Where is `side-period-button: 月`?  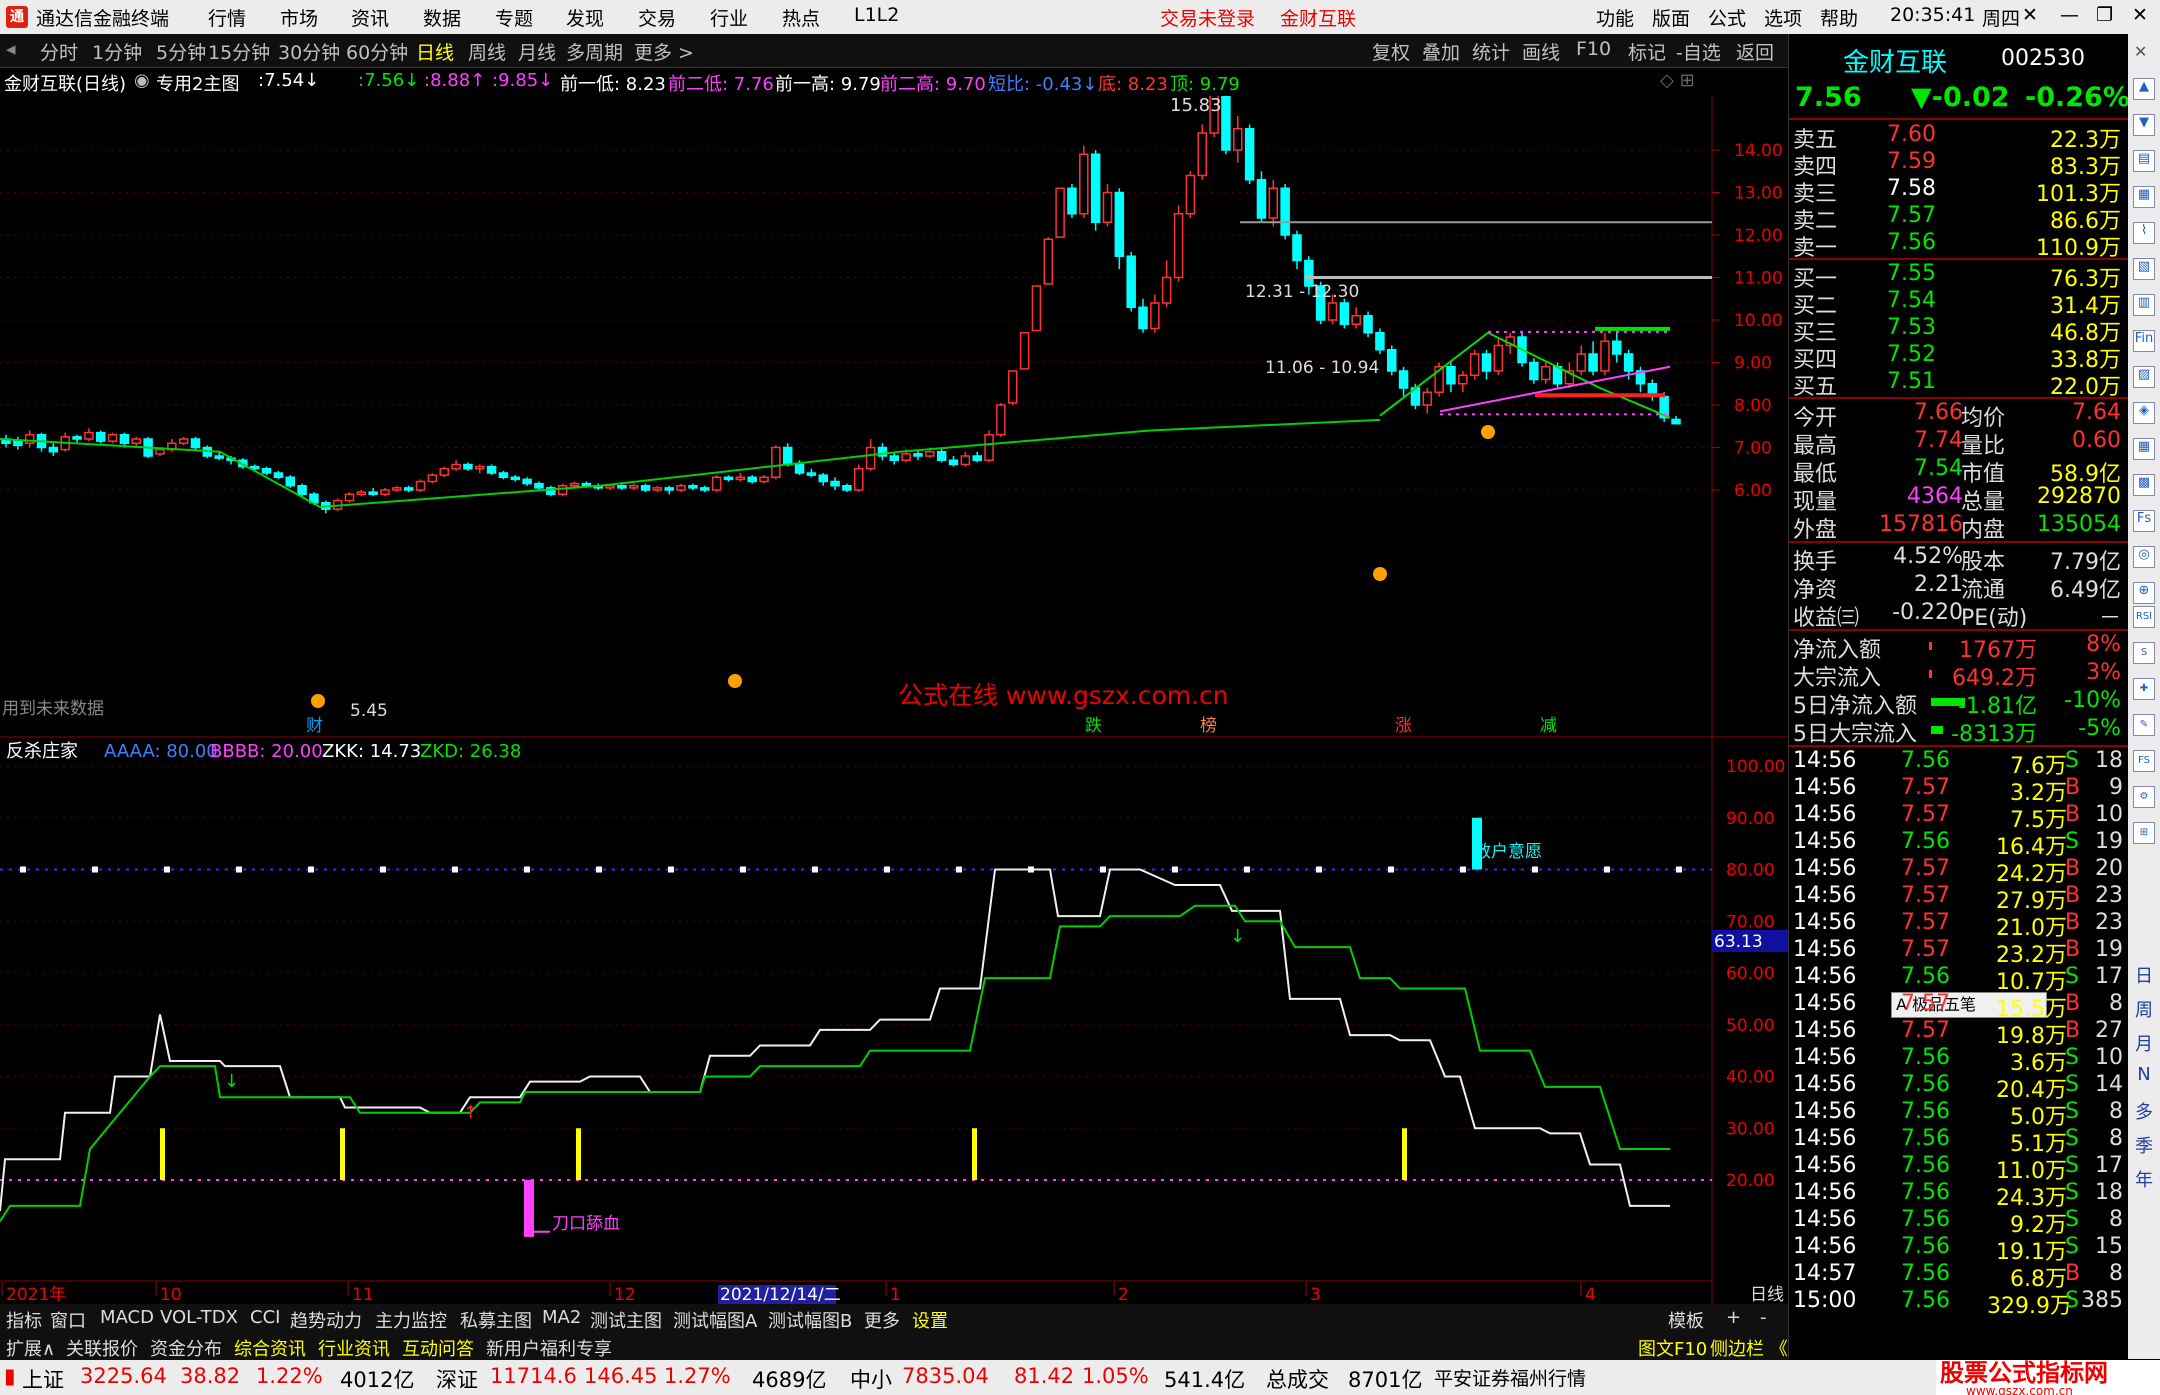
side-period-button: 月 is located at coordinates (2144, 1043).